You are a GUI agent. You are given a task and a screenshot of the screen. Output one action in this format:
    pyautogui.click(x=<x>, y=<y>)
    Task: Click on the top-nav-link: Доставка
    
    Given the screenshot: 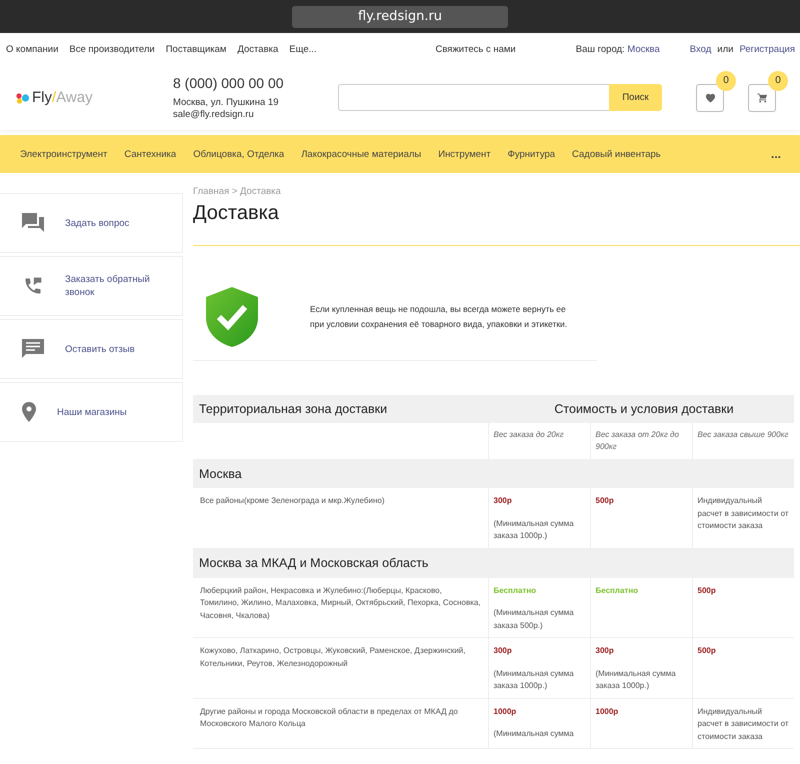 What is the action you would take?
    pyautogui.click(x=257, y=49)
    